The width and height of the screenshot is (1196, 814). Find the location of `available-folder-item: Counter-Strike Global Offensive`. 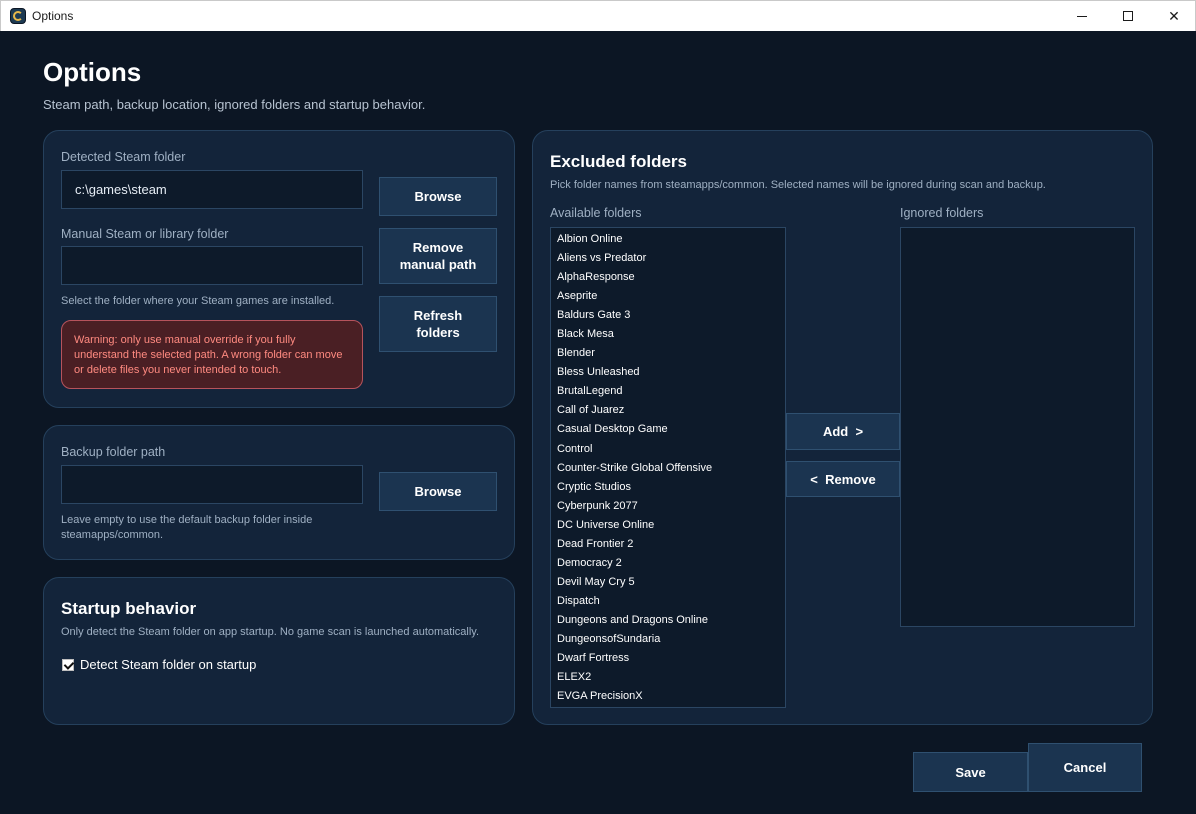

available-folder-item: Counter-Strike Global Offensive is located at coordinates (668, 468).